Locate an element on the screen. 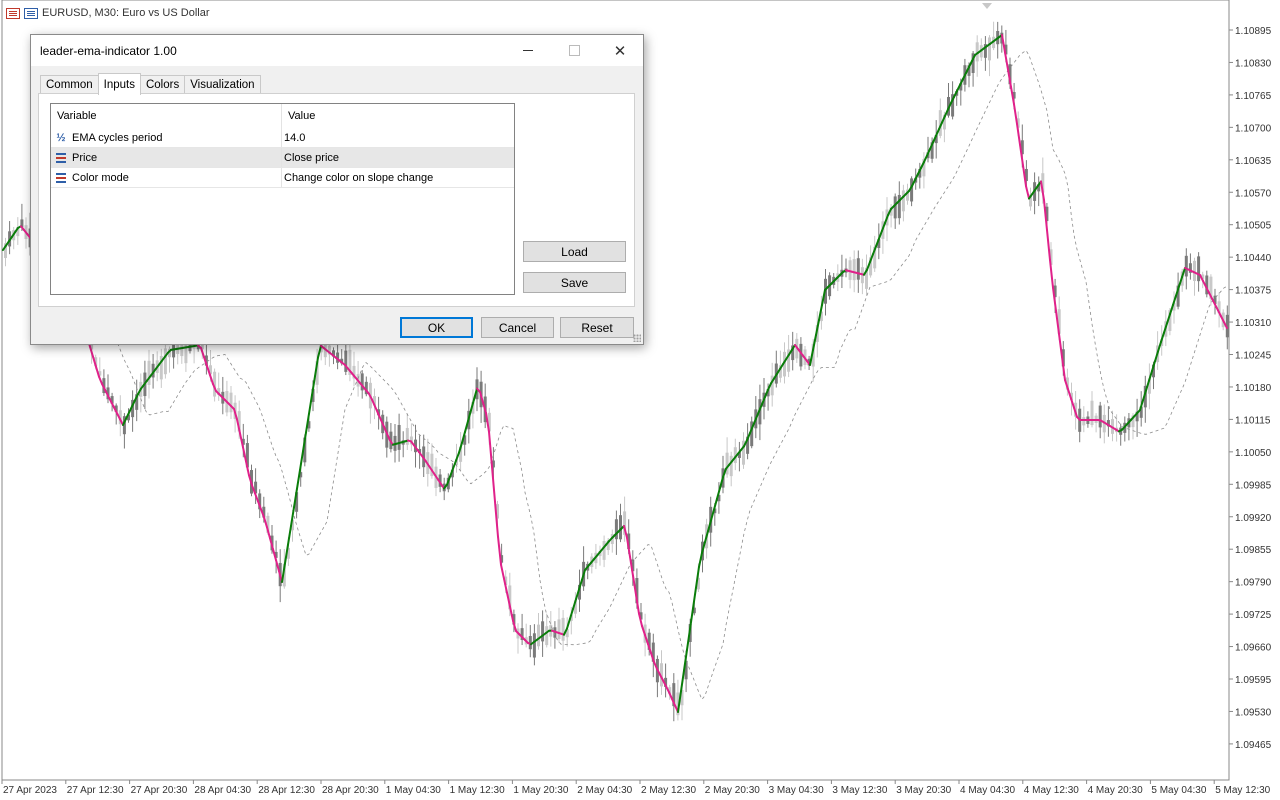 This screenshot has width=1280, height=800. grid-header: Variable Value is located at coordinates (282, 116).